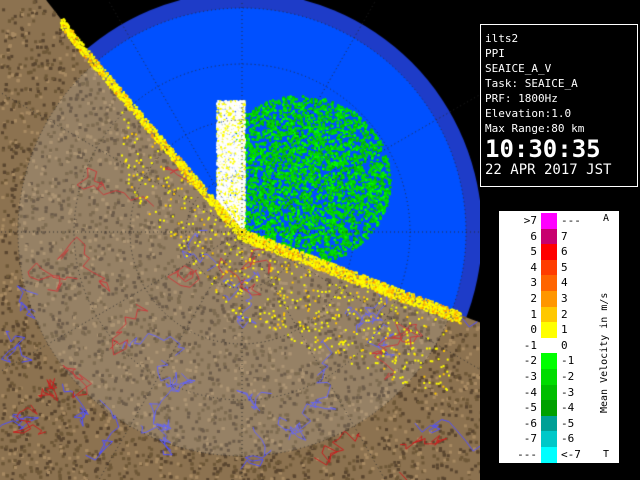  Describe the element at coordinates (548, 170) in the screenshot. I see `scan-date: 22 APR 2017 JST` at that location.